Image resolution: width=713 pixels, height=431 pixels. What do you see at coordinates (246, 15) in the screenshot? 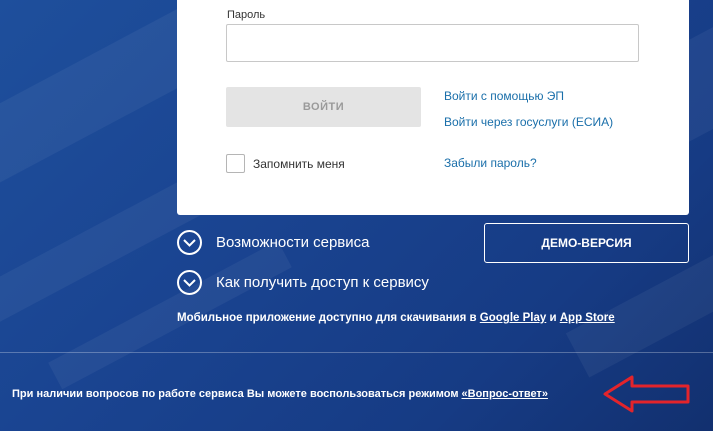
I see `password-label: Пароль` at bounding box center [246, 15].